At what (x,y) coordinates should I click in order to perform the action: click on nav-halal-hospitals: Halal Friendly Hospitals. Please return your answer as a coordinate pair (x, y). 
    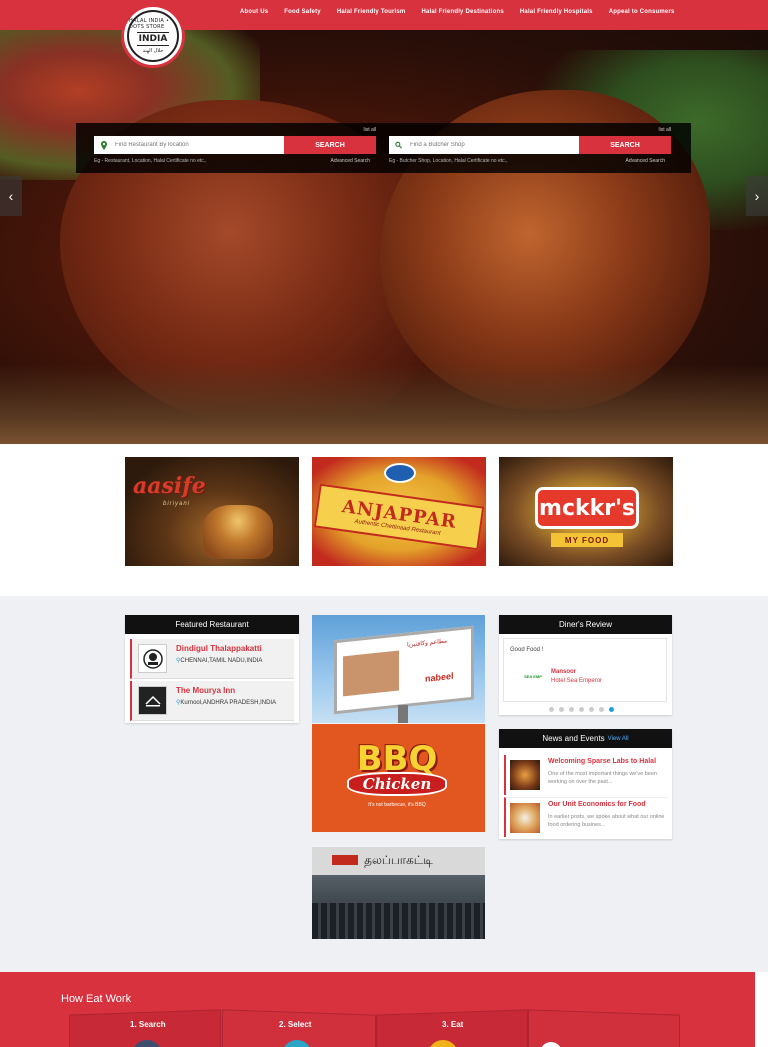
    Looking at the image, I should click on (556, 12).